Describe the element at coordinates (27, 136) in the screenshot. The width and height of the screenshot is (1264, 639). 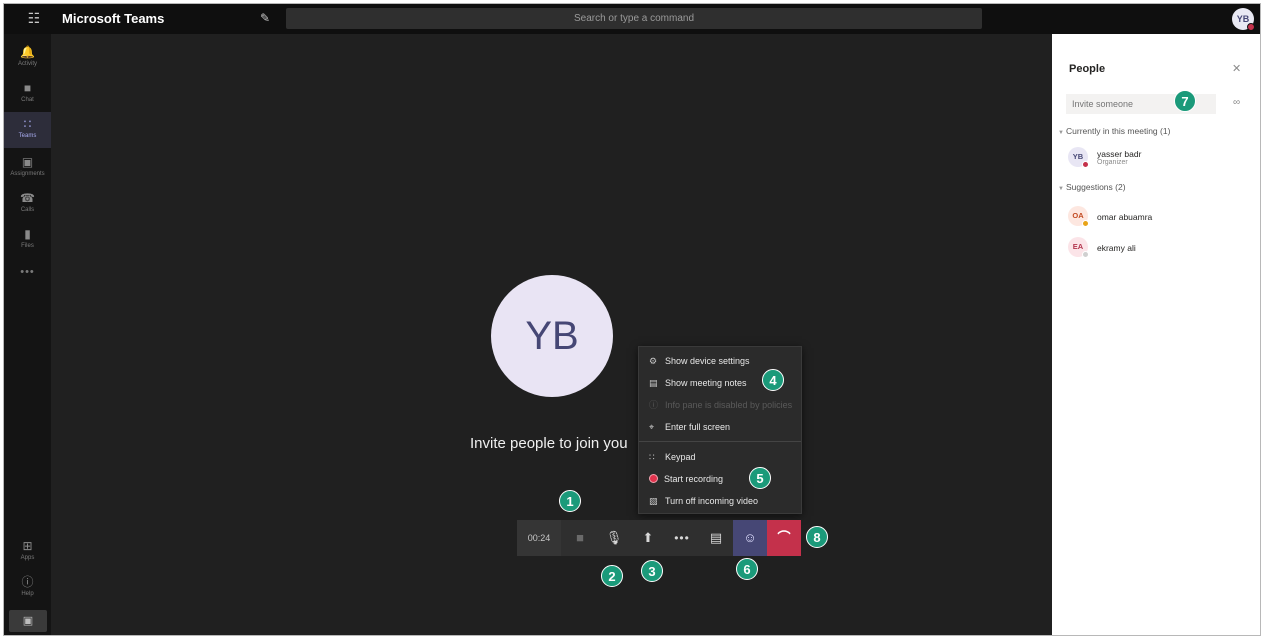
I see `rail-item-label: Teams` at that location.